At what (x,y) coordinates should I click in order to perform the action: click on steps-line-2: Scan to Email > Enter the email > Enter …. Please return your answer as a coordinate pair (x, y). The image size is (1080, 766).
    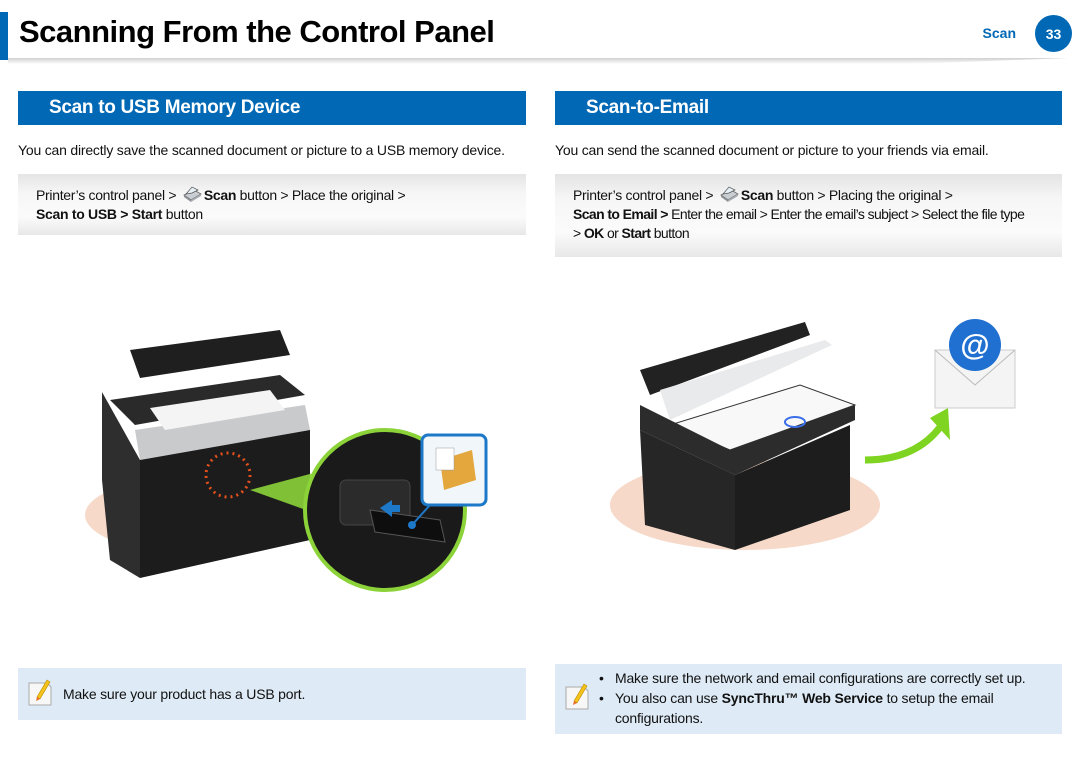
    Looking at the image, I should click on (808, 214).